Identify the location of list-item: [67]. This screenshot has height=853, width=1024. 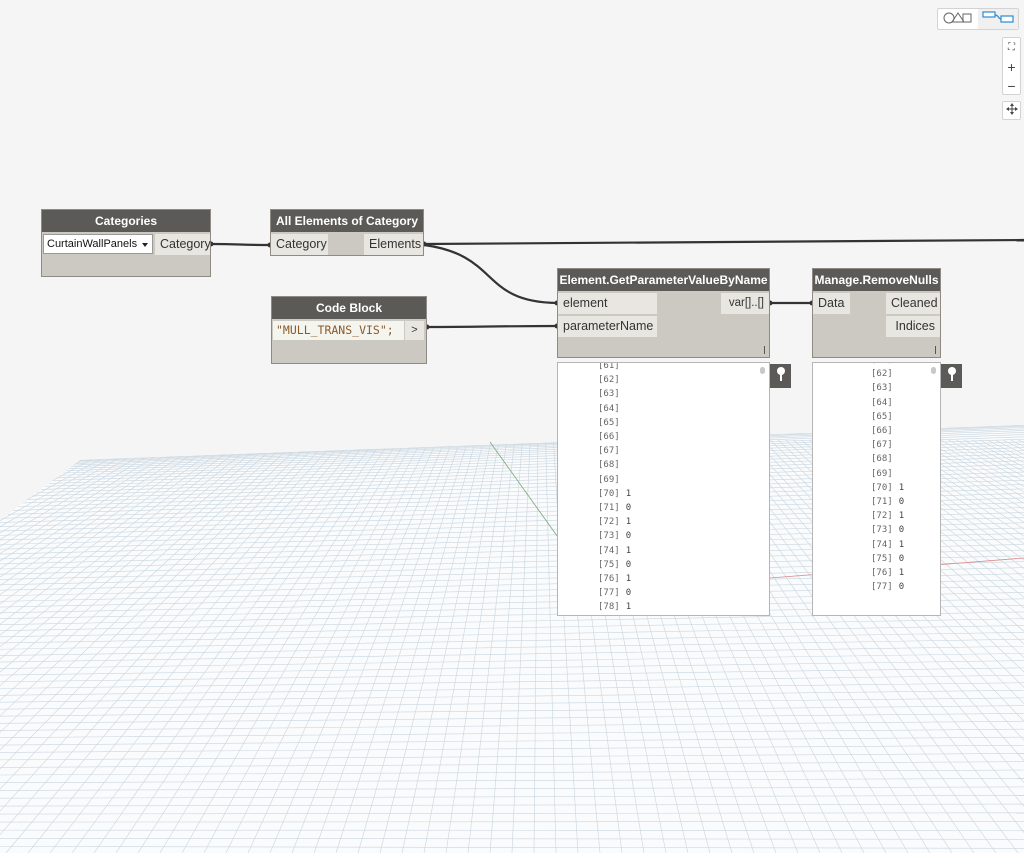
(612, 451).